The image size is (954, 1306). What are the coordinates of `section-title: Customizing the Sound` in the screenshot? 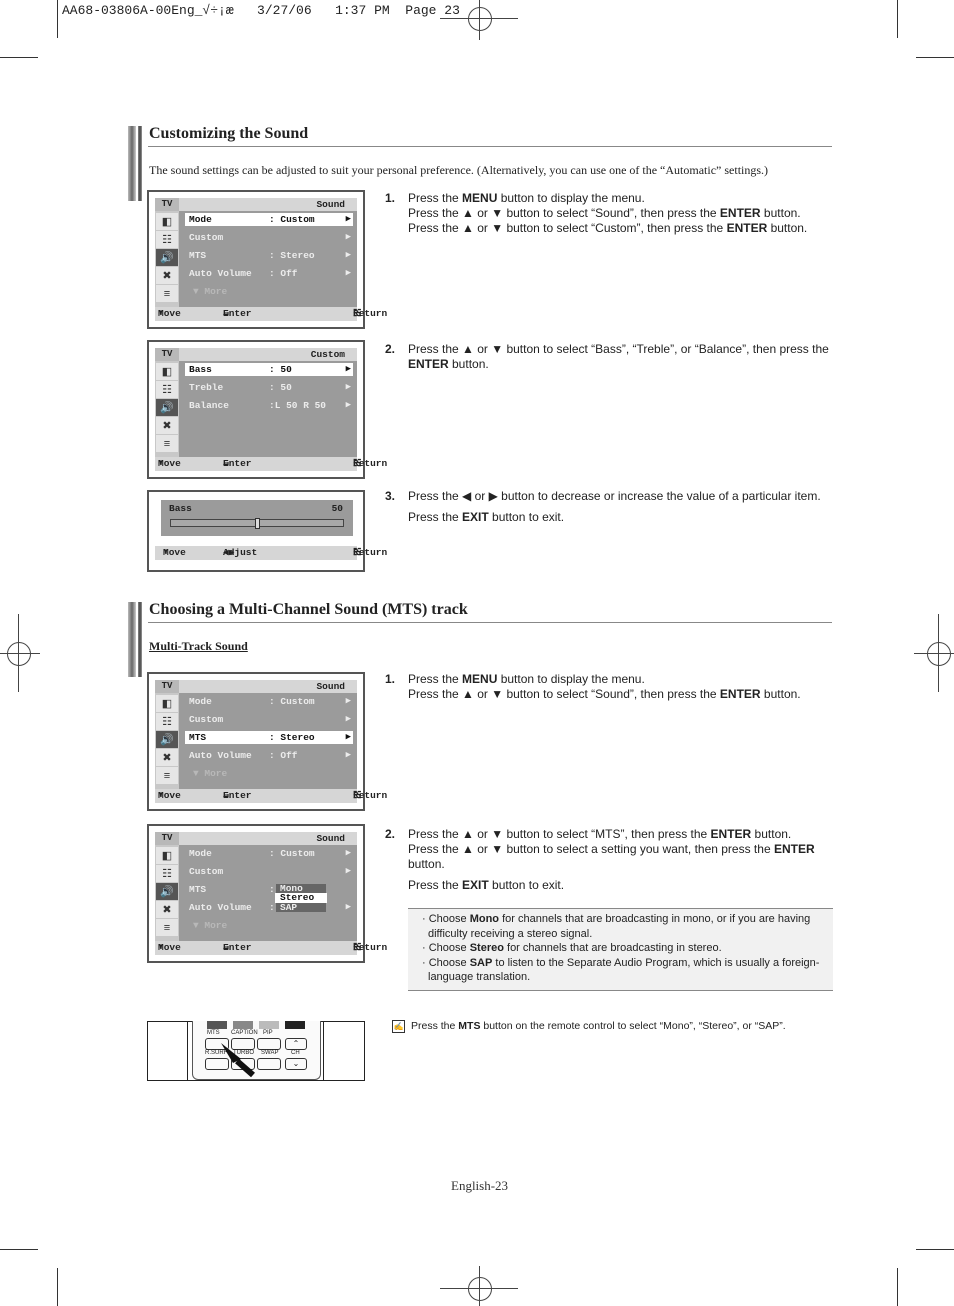 It's located at (229, 133).